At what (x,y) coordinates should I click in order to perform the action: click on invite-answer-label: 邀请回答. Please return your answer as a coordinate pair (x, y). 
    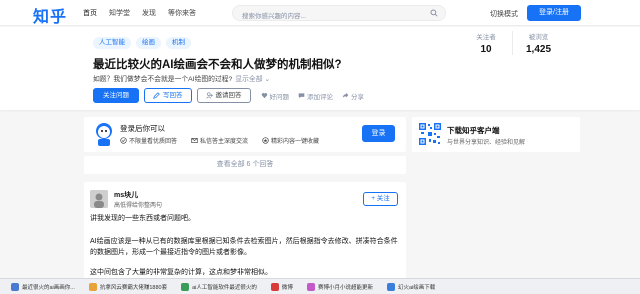
    Looking at the image, I should click on (228, 95).